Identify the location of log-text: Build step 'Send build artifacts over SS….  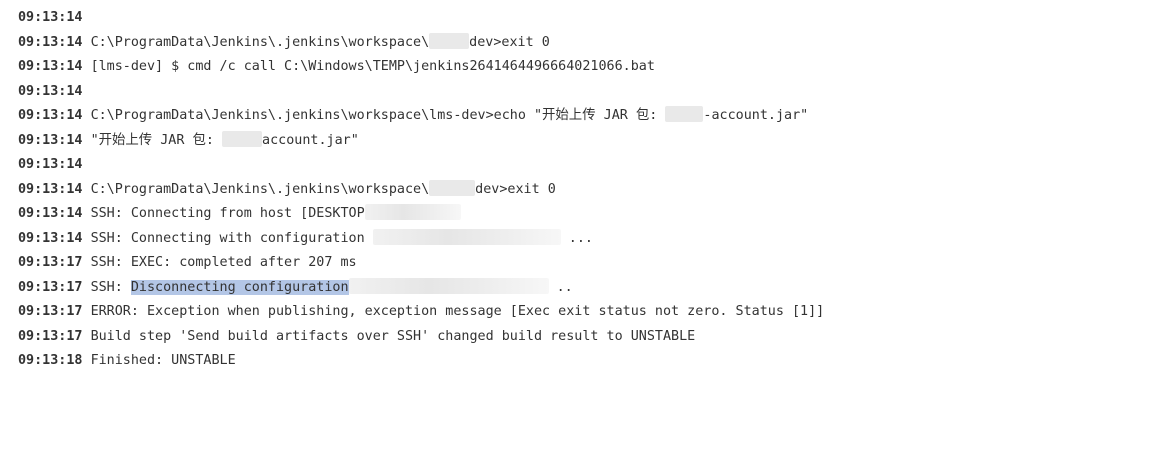
(393, 336).